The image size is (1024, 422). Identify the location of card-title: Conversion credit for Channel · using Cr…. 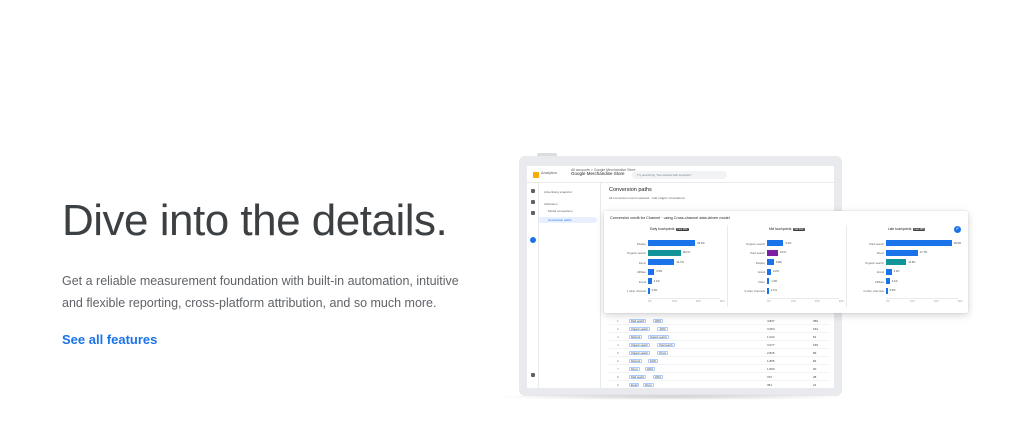
(670, 218).